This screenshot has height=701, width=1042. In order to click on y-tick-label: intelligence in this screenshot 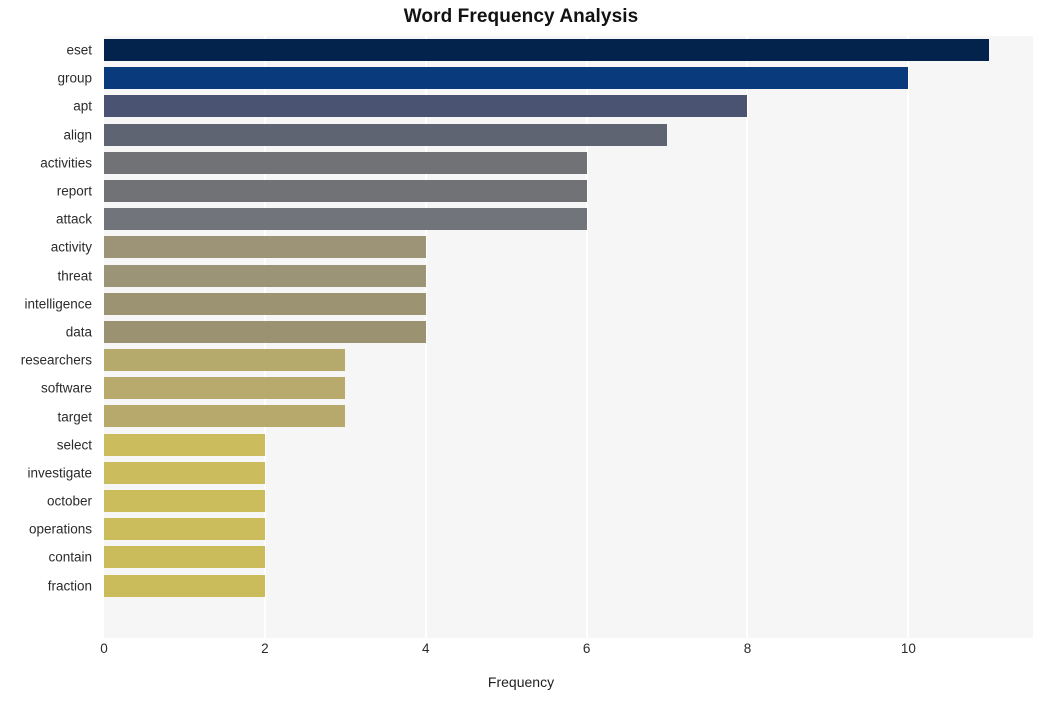, I will do `click(49, 304)`.